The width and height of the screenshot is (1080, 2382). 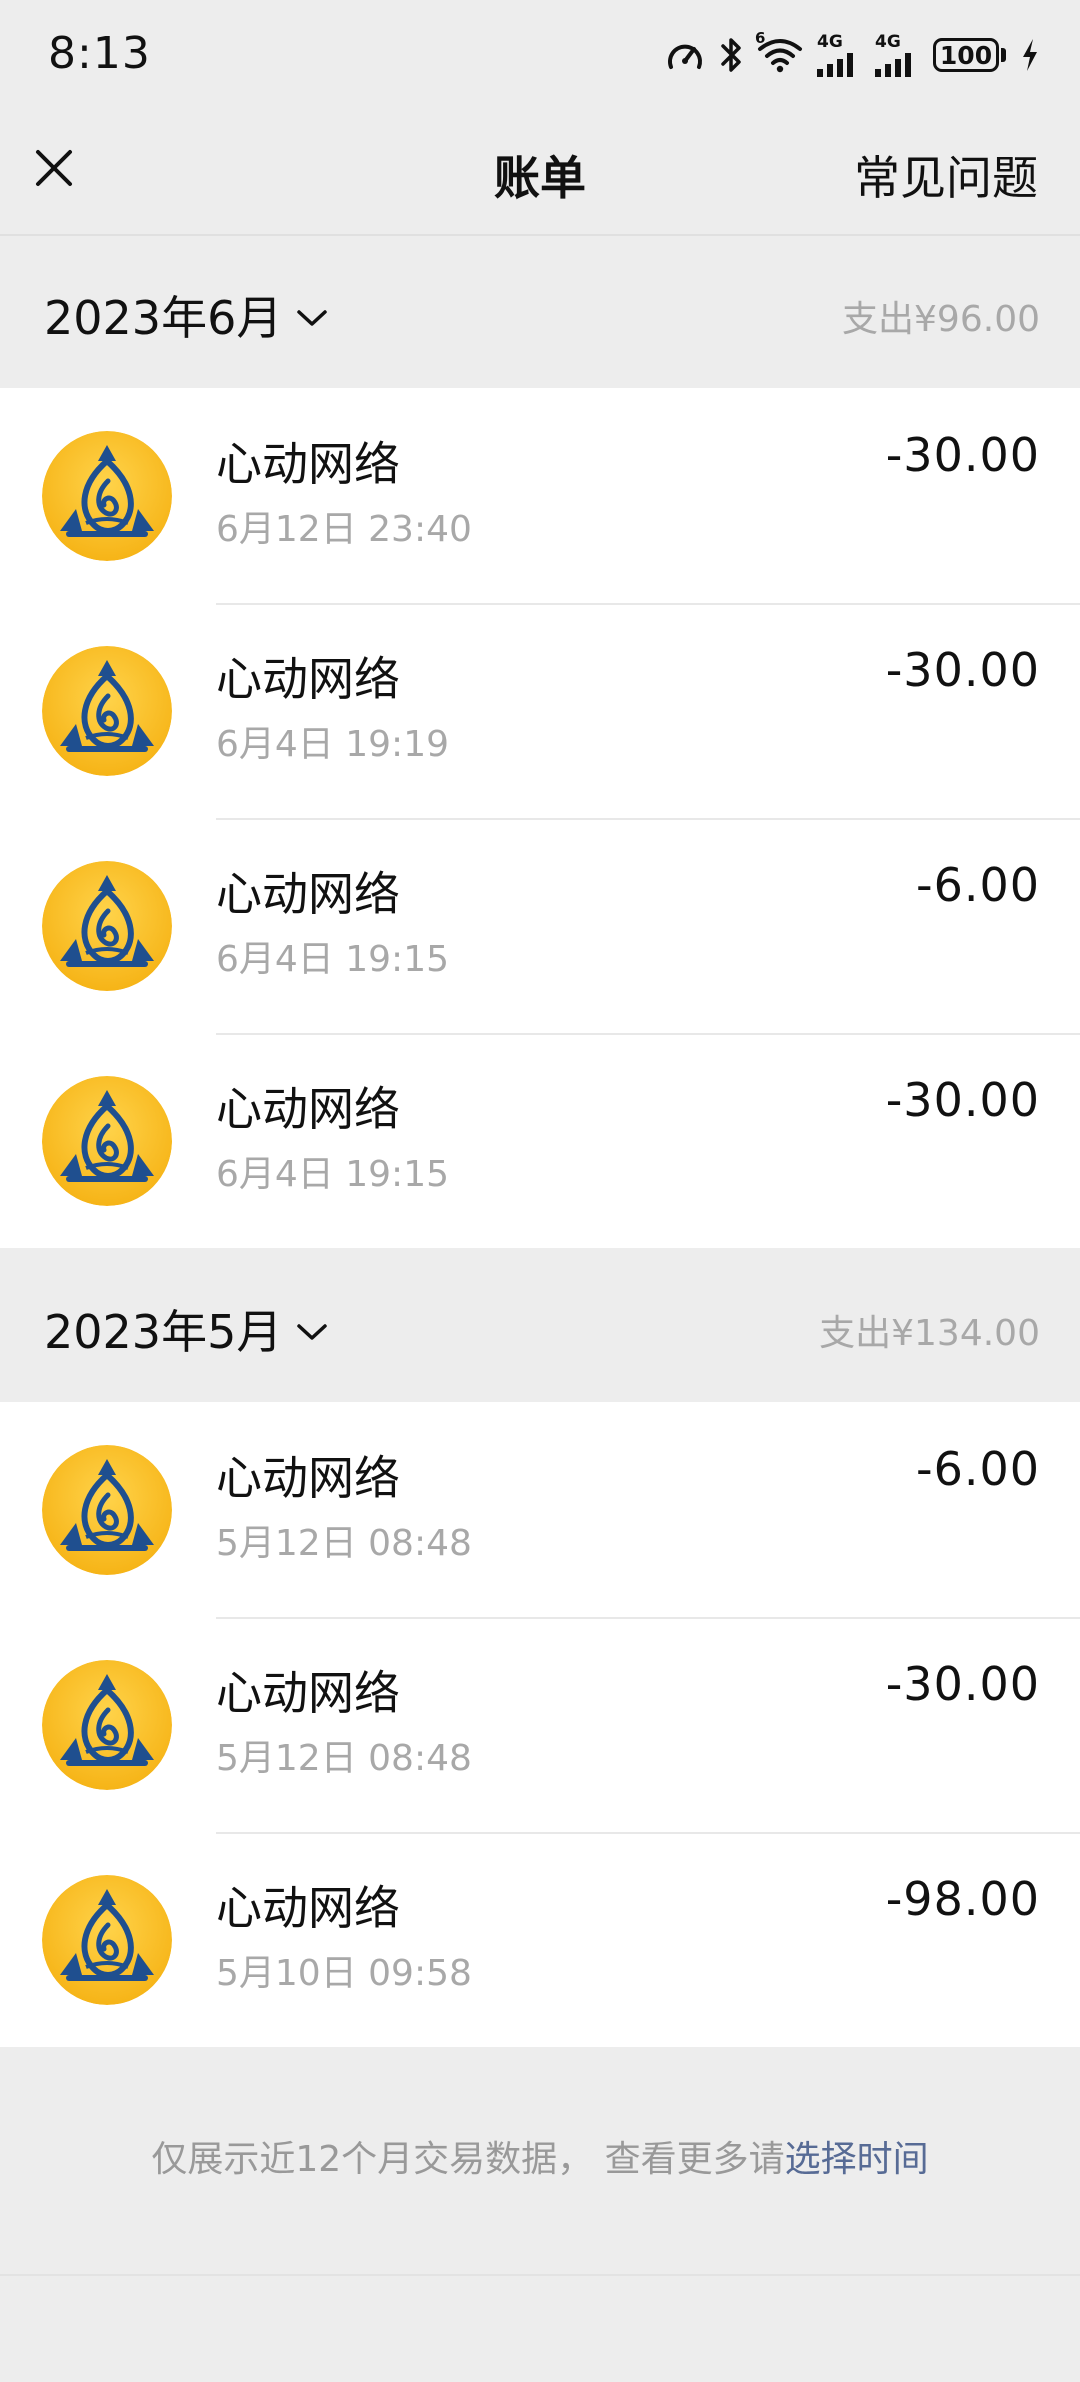 I want to click on faq-button: 常见问题, so click(x=946, y=175).